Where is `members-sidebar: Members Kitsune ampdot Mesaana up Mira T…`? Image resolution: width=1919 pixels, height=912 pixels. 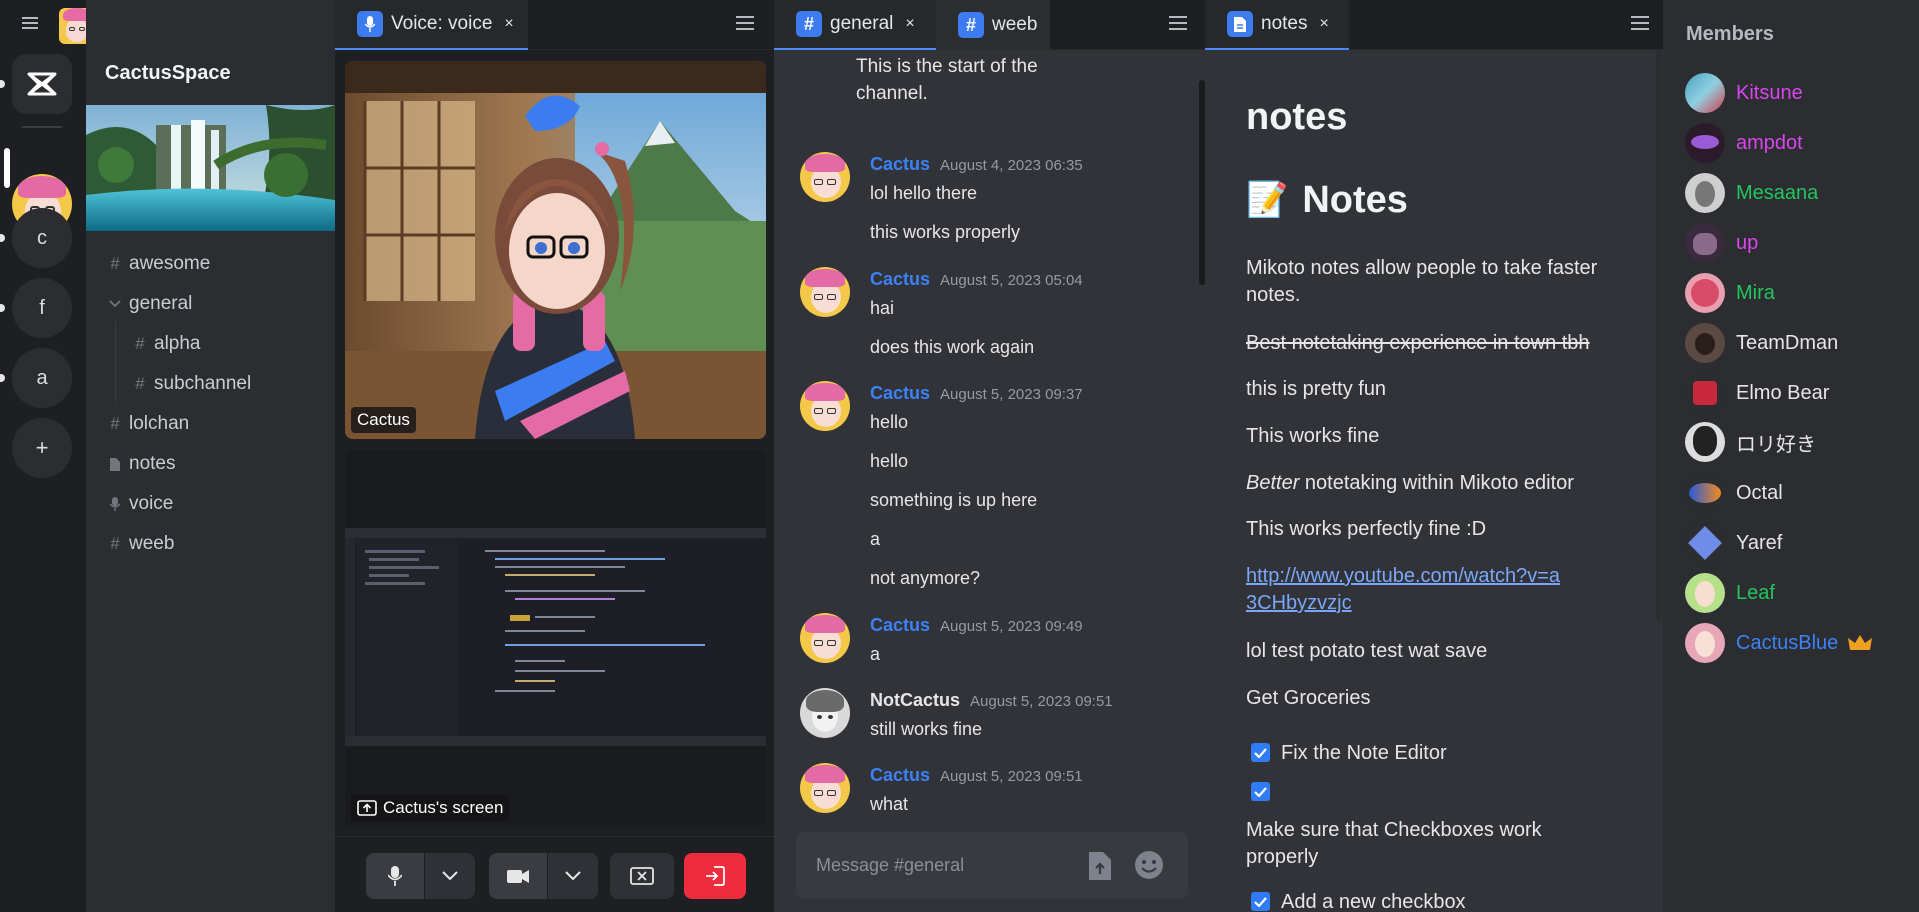 members-sidebar: Members Kitsune ampdot Mesaana up Mira T… is located at coordinates (1791, 456).